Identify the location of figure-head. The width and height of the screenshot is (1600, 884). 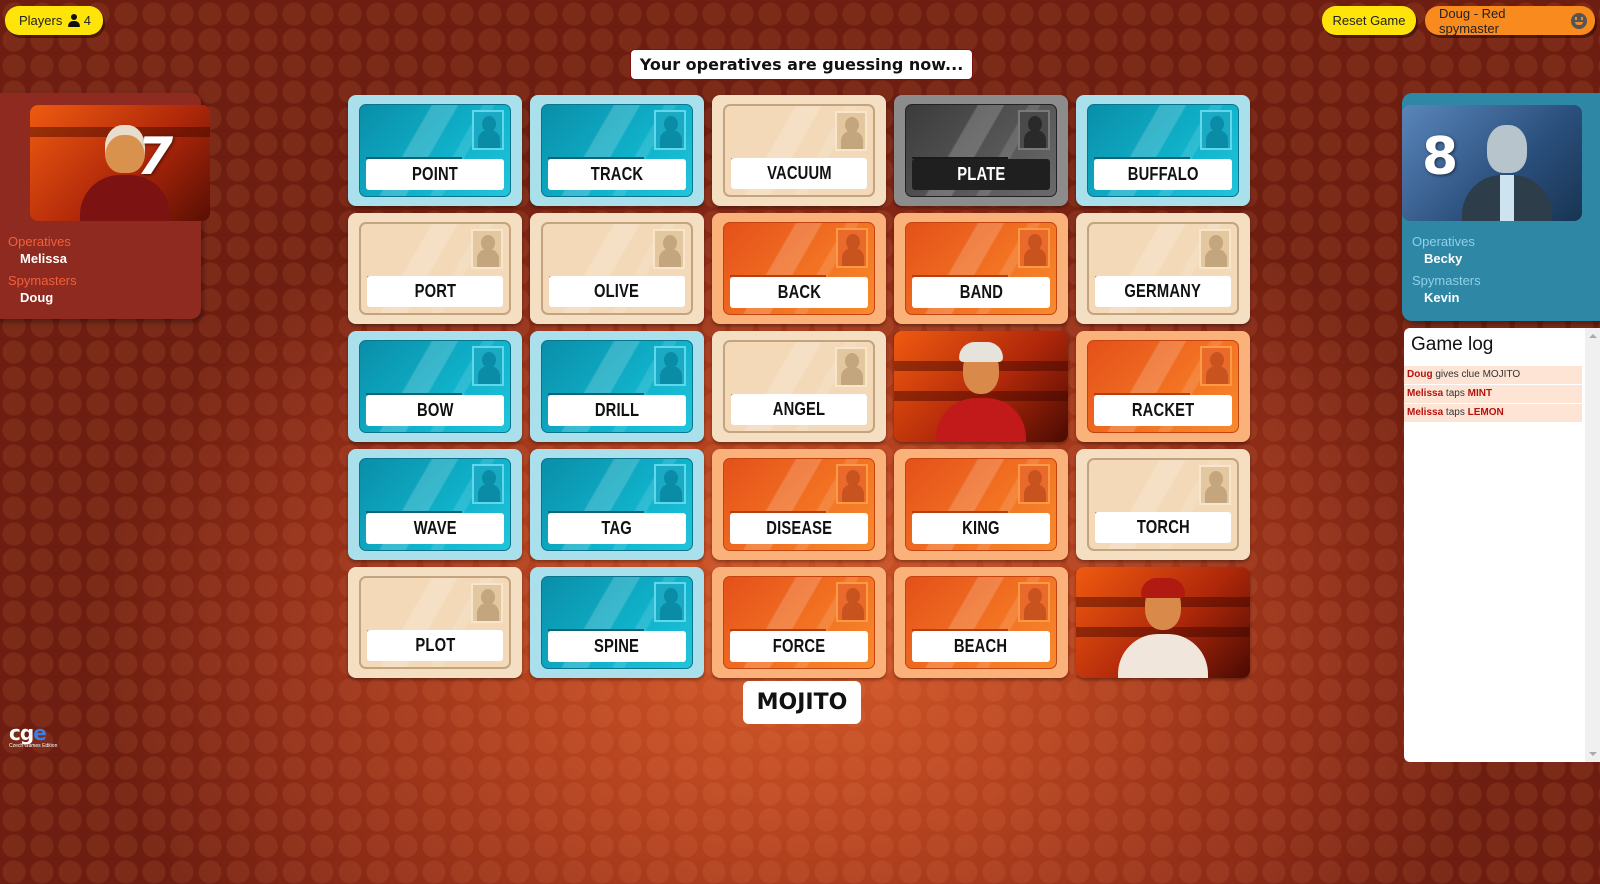
(1507, 149).